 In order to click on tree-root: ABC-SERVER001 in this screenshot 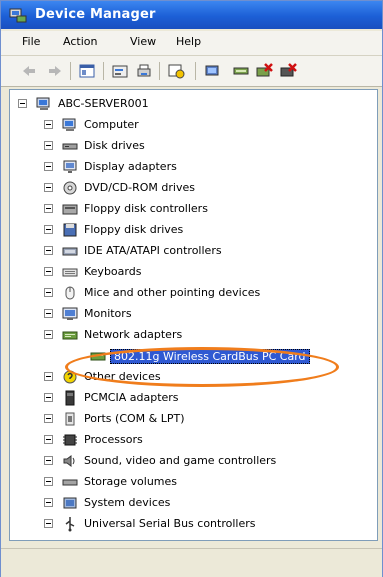, I will do `click(193, 104)`.